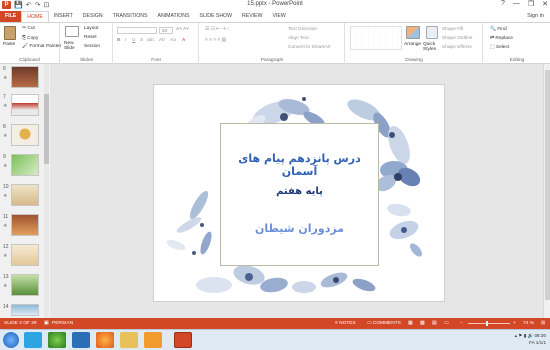  What do you see at coordinates (413, 32) in the screenshot?
I see `arrange-icon` at bounding box center [413, 32].